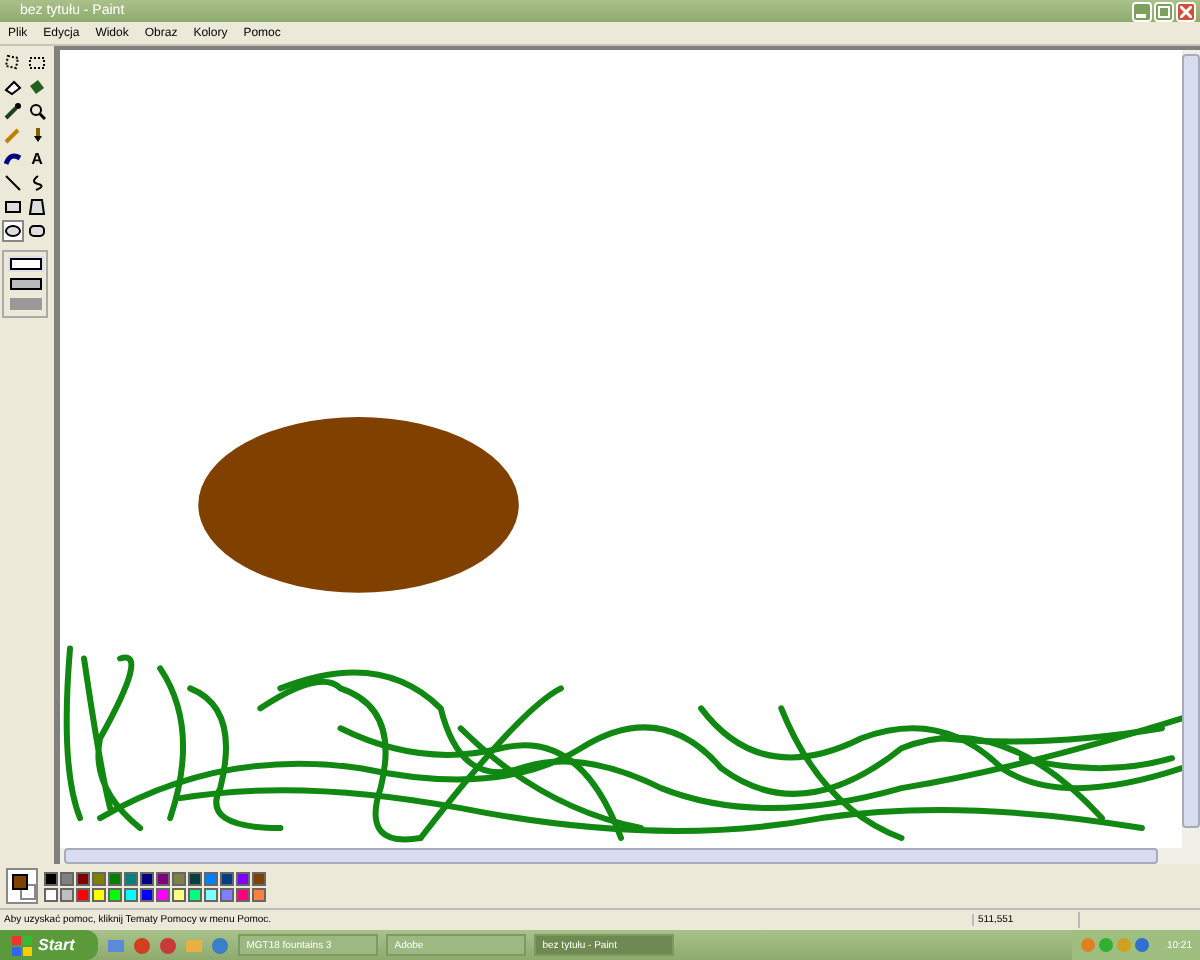  I want to click on magnifier-icon, so click(37, 111).